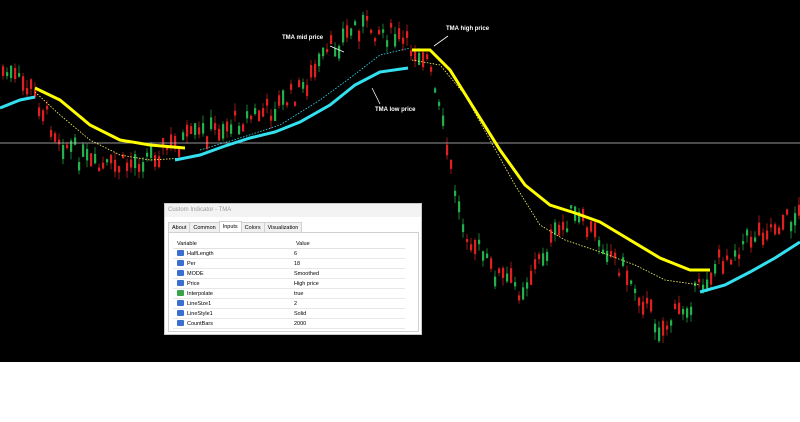 The image size is (800, 422). I want to click on variable-value: 18, so click(348, 263).